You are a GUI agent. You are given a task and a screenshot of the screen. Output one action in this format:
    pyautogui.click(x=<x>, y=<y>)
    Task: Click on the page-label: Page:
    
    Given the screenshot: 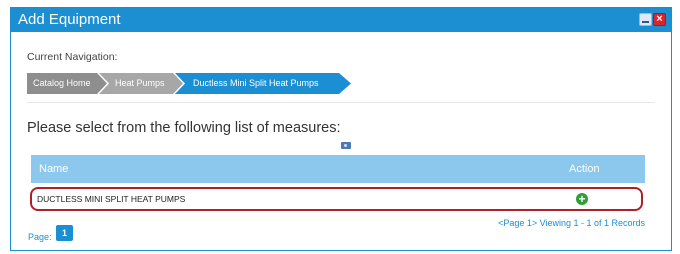 What is the action you would take?
    pyautogui.click(x=40, y=237)
    